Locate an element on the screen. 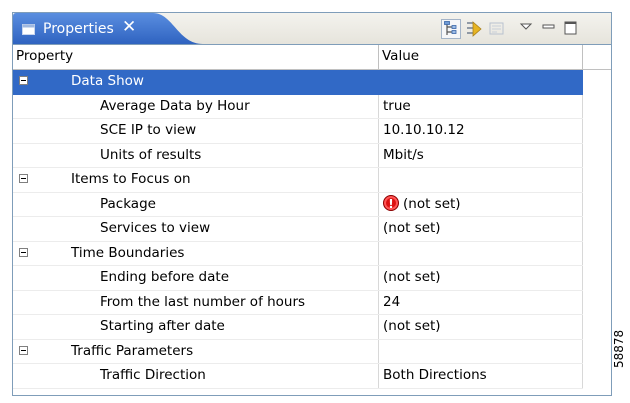 This screenshot has height=403, width=630. show-categories-icon is located at coordinates (451, 29).